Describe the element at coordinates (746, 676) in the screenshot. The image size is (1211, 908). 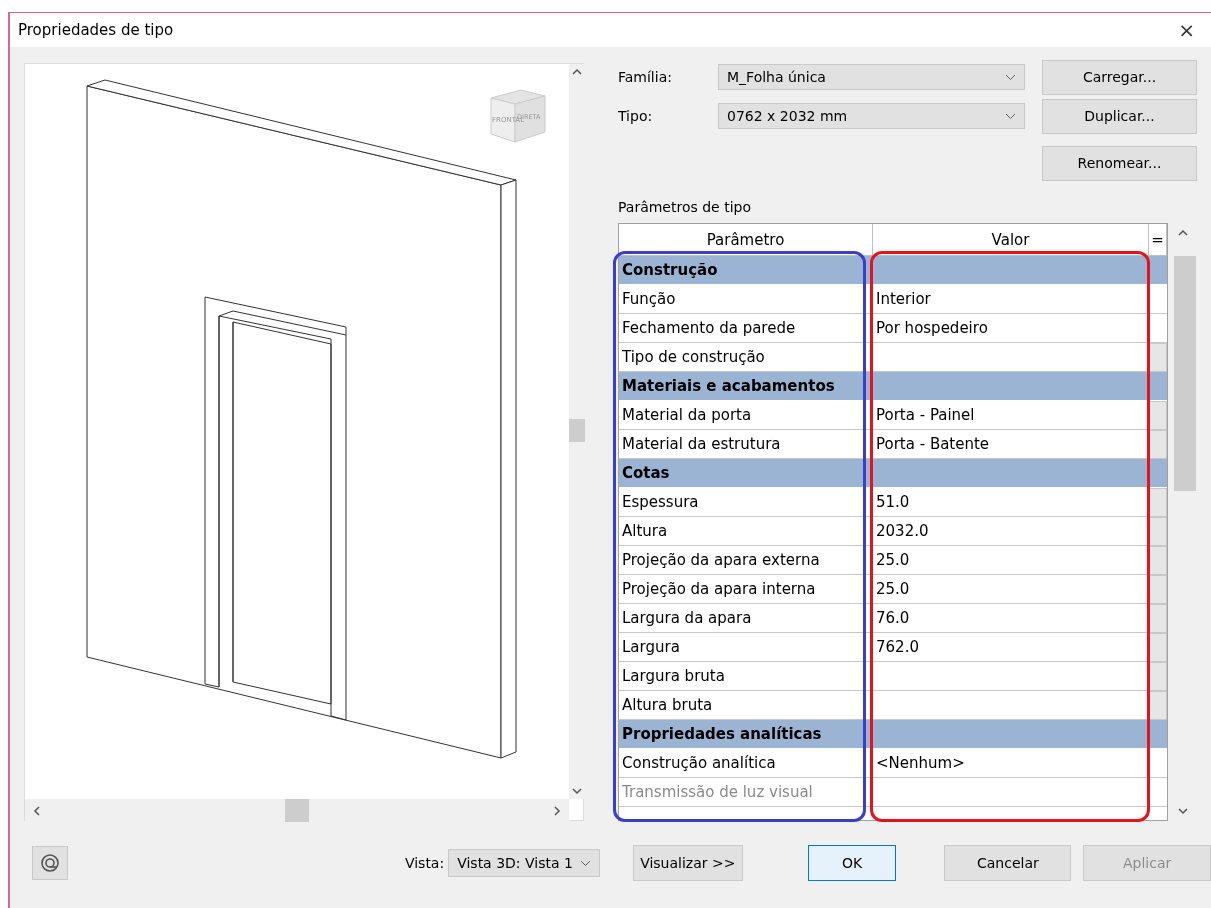
I see `parameter-name: Largura bruta` at that location.